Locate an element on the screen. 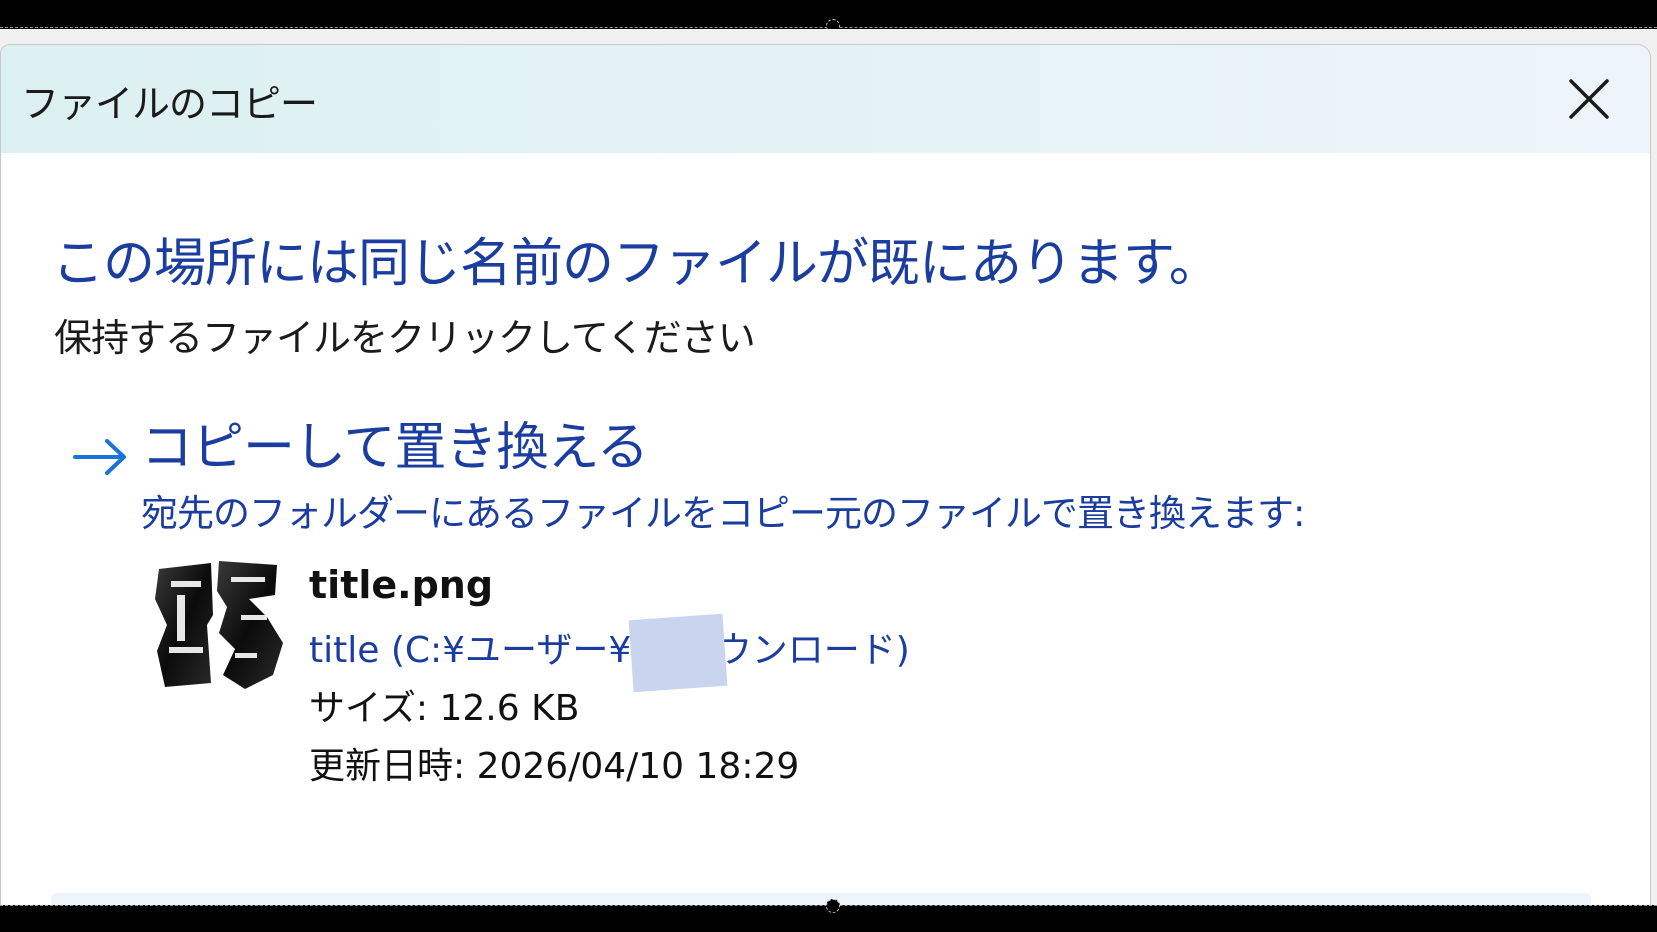 The width and height of the screenshot is (1657, 932). file-name: title.png is located at coordinates (401, 585).